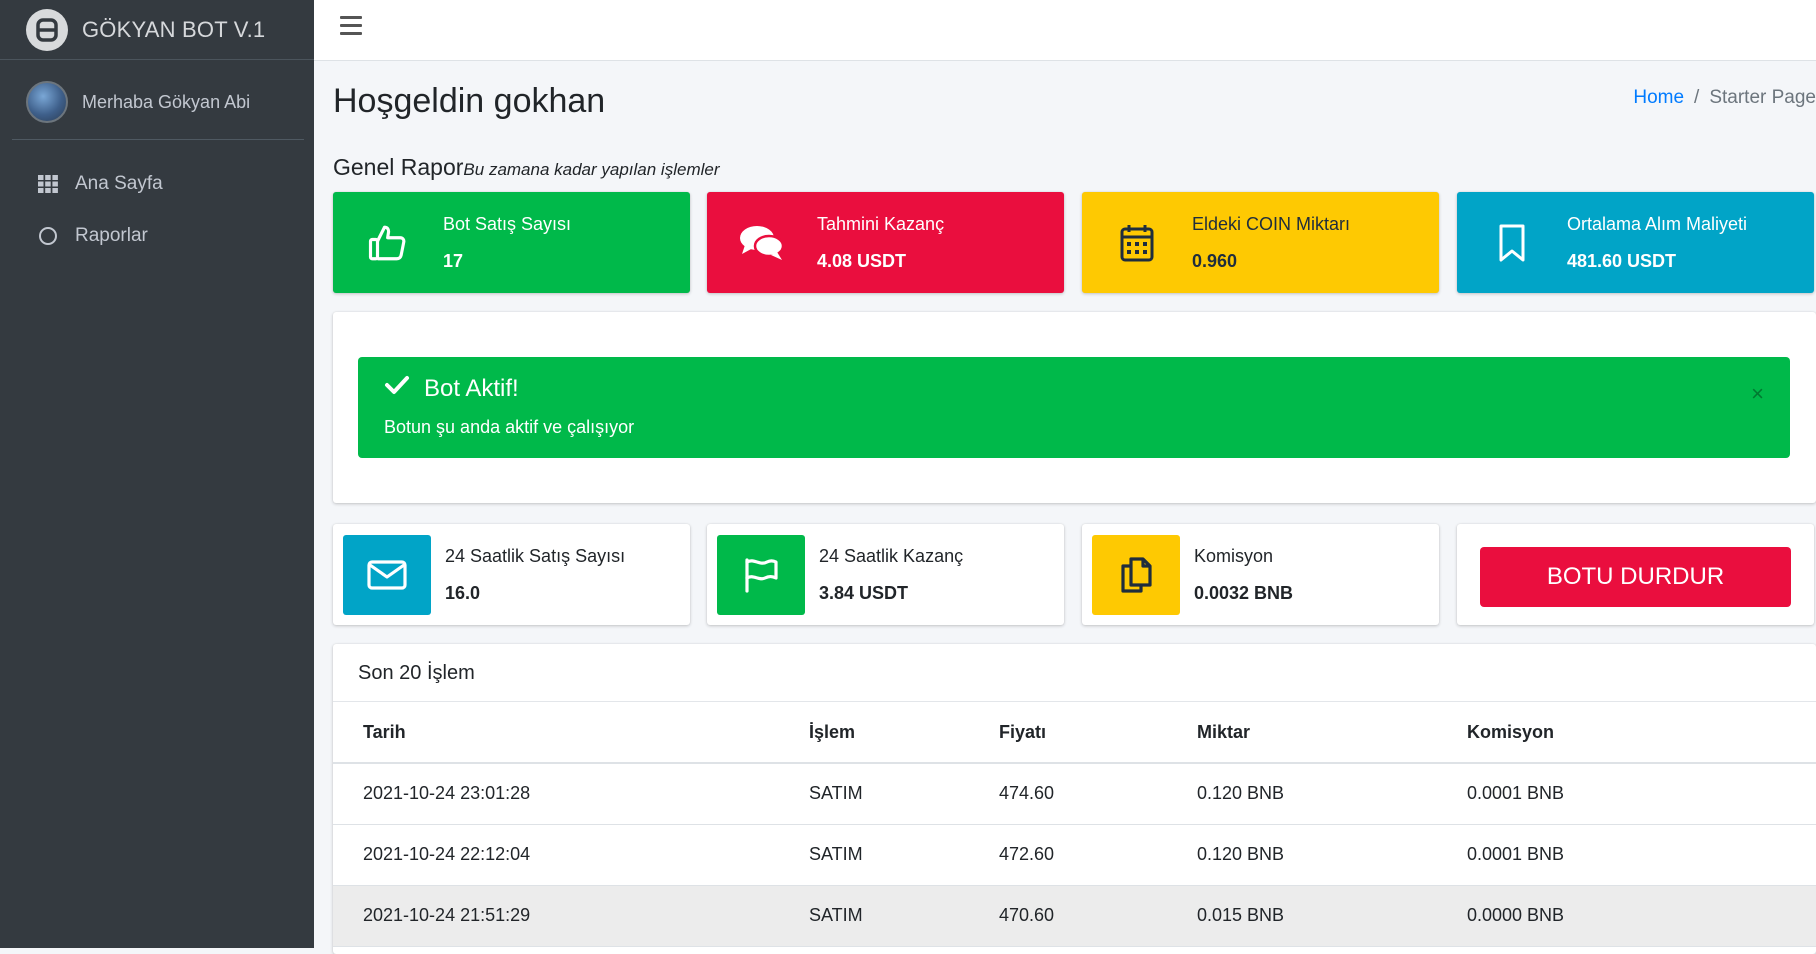 This screenshot has height=954, width=1816. I want to click on daily-value: 0.0032 BNB, so click(1244, 592).